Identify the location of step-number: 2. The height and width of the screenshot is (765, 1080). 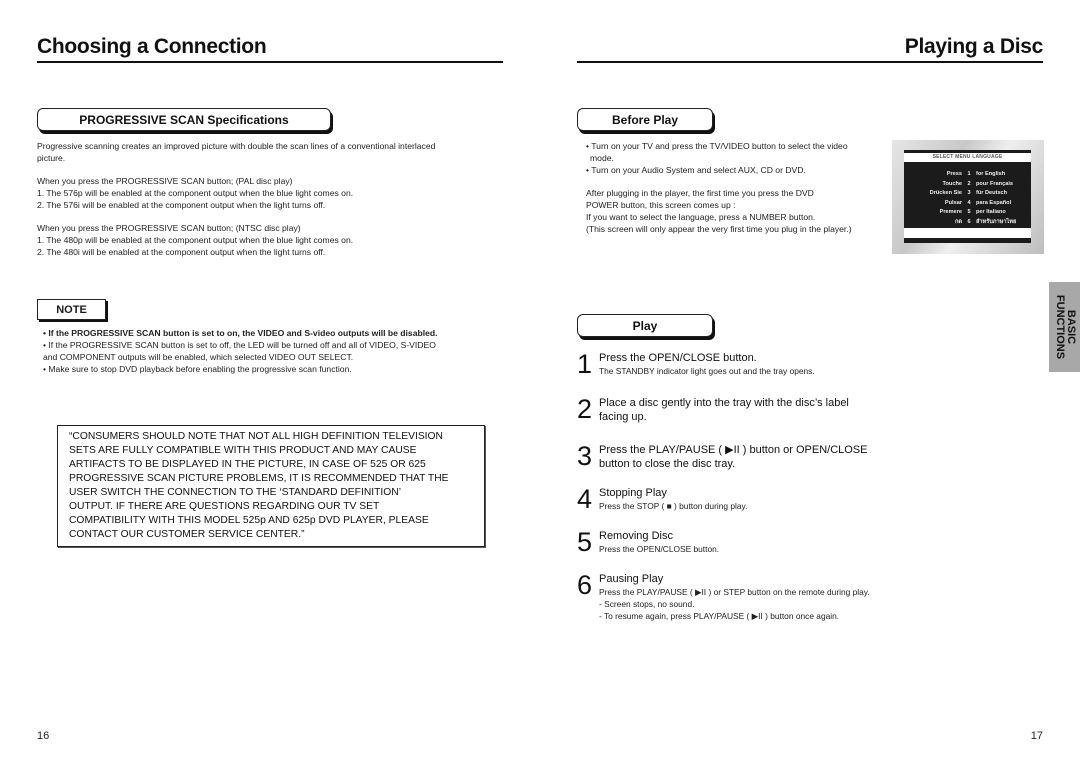
(585, 409).